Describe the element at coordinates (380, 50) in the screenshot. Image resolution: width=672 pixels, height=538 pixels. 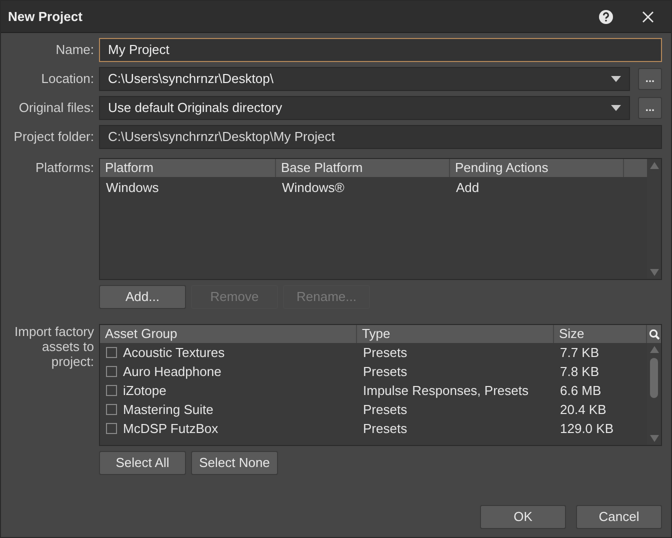
I see `text-field: My Project` at that location.